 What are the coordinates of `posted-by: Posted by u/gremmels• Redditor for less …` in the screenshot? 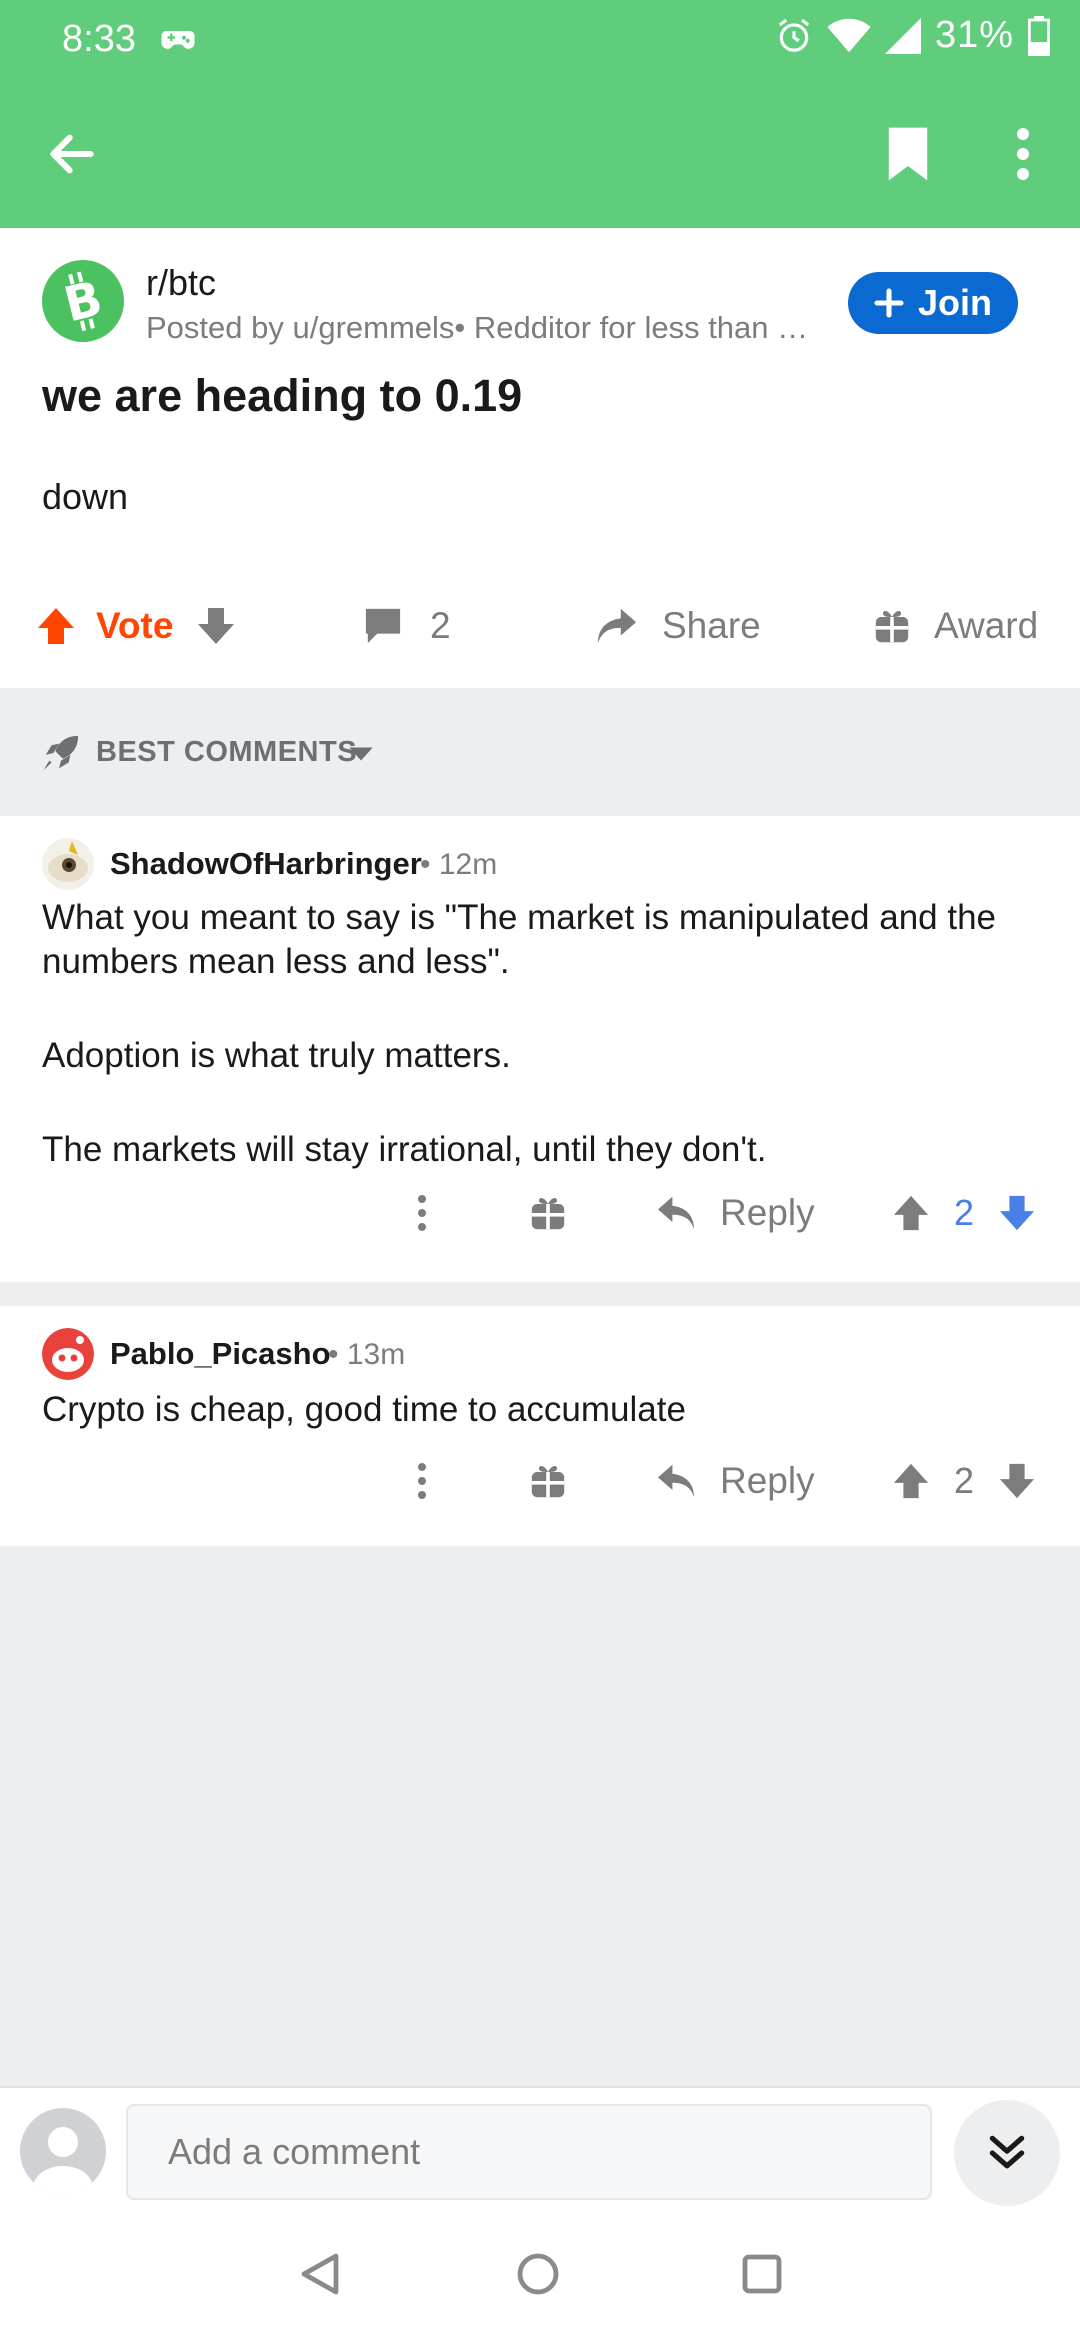 It's located at (486, 328).